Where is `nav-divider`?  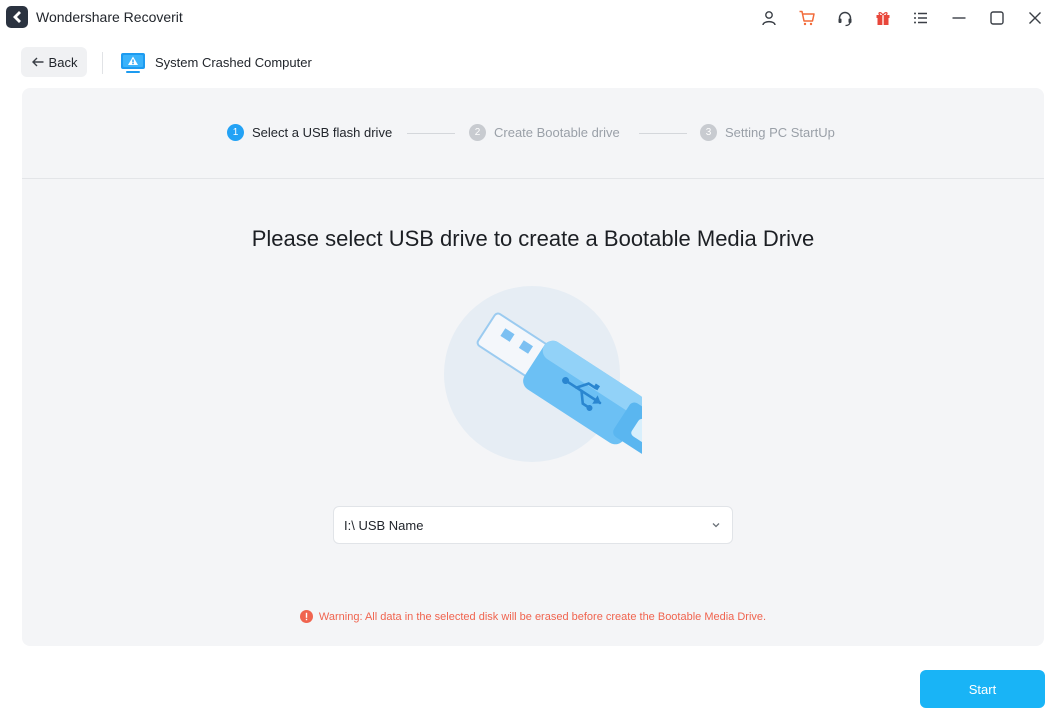 nav-divider is located at coordinates (102, 63).